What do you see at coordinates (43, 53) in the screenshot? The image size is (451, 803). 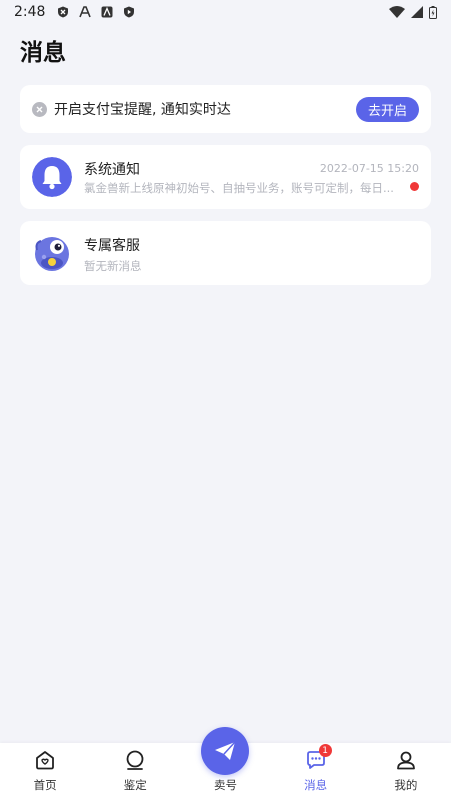 I see `page-title: 消息` at bounding box center [43, 53].